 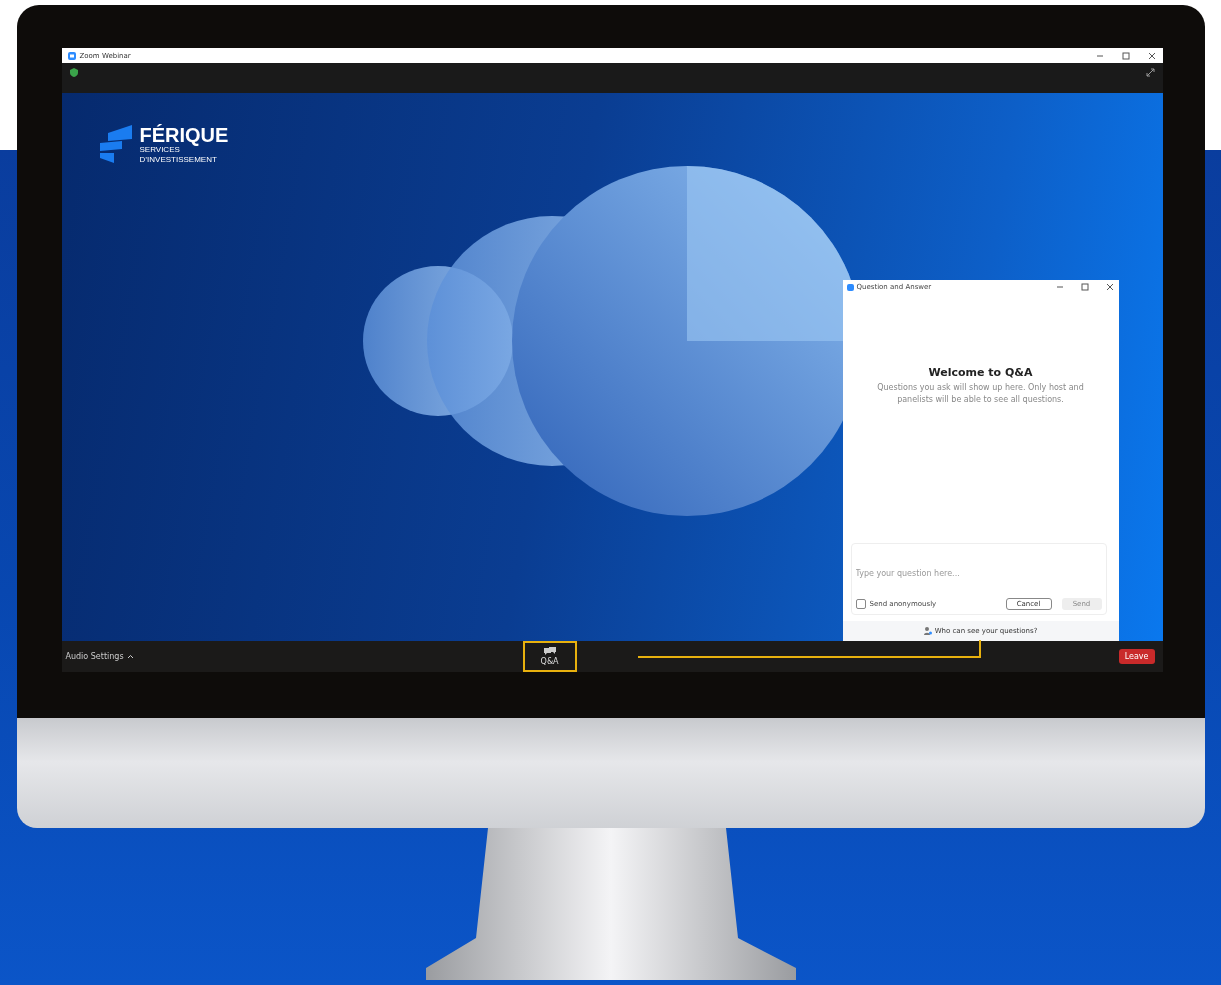 I want to click on fullscreen-icon, so click(x=1150, y=72).